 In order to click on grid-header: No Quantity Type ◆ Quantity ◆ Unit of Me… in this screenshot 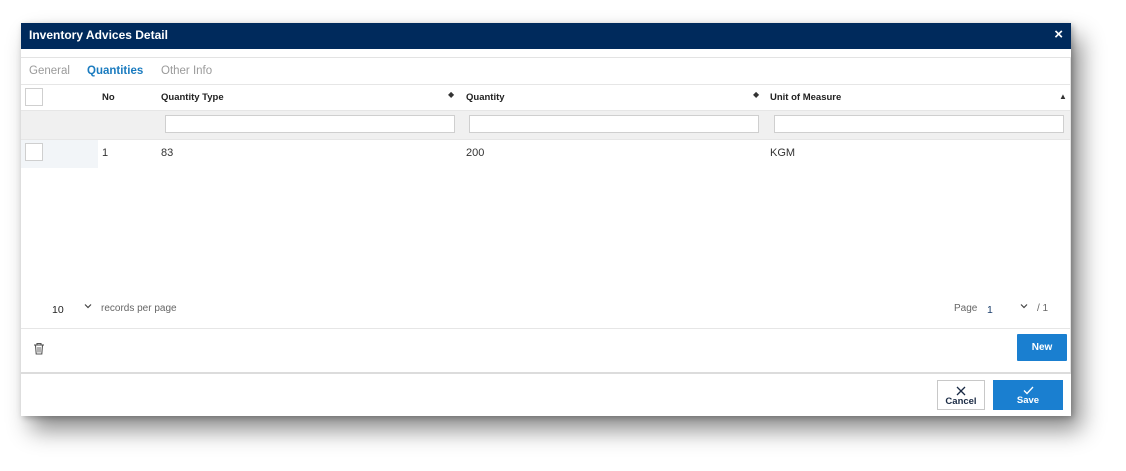, I will do `click(545, 97)`.